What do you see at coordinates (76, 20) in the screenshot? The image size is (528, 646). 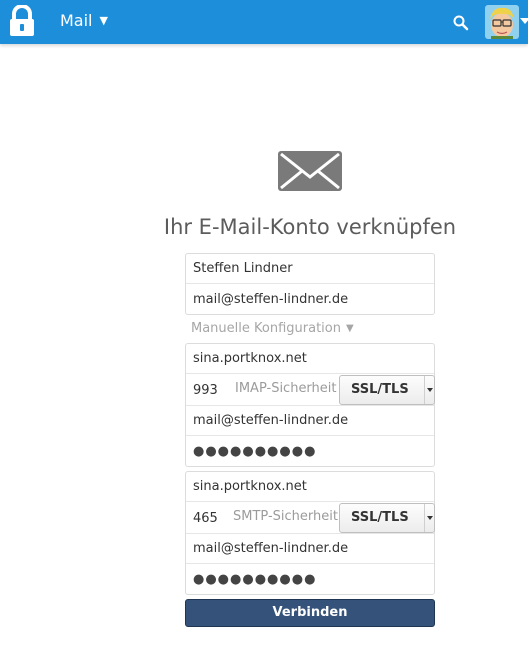 I see `app-menu-label: Mail` at bounding box center [76, 20].